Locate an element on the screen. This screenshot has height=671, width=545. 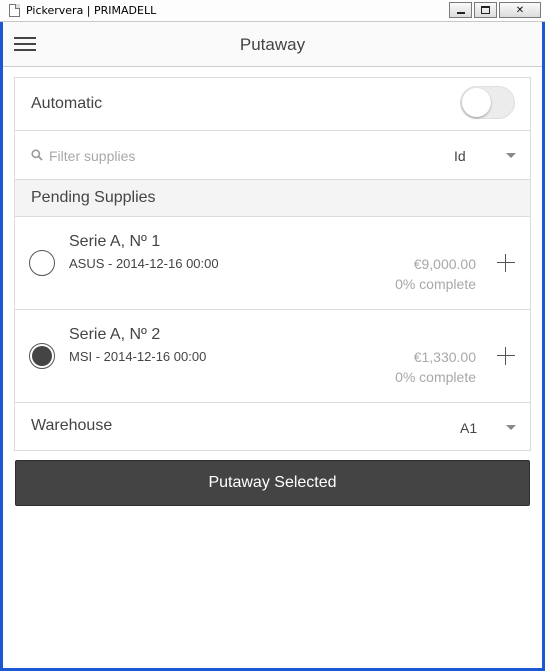
close-button: ✕ is located at coordinates (520, 10).